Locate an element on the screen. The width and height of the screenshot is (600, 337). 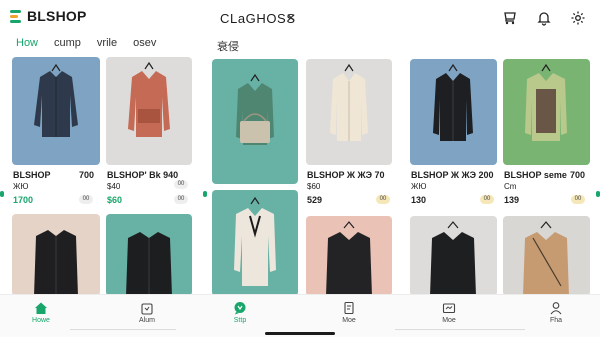
profile-icon is located at coordinates (556, 308).